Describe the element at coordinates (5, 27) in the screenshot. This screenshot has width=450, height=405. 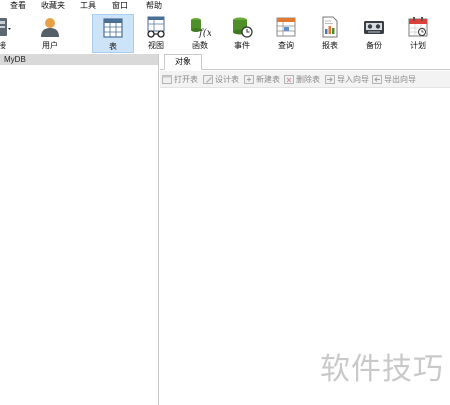
I see `connection-icon` at that location.